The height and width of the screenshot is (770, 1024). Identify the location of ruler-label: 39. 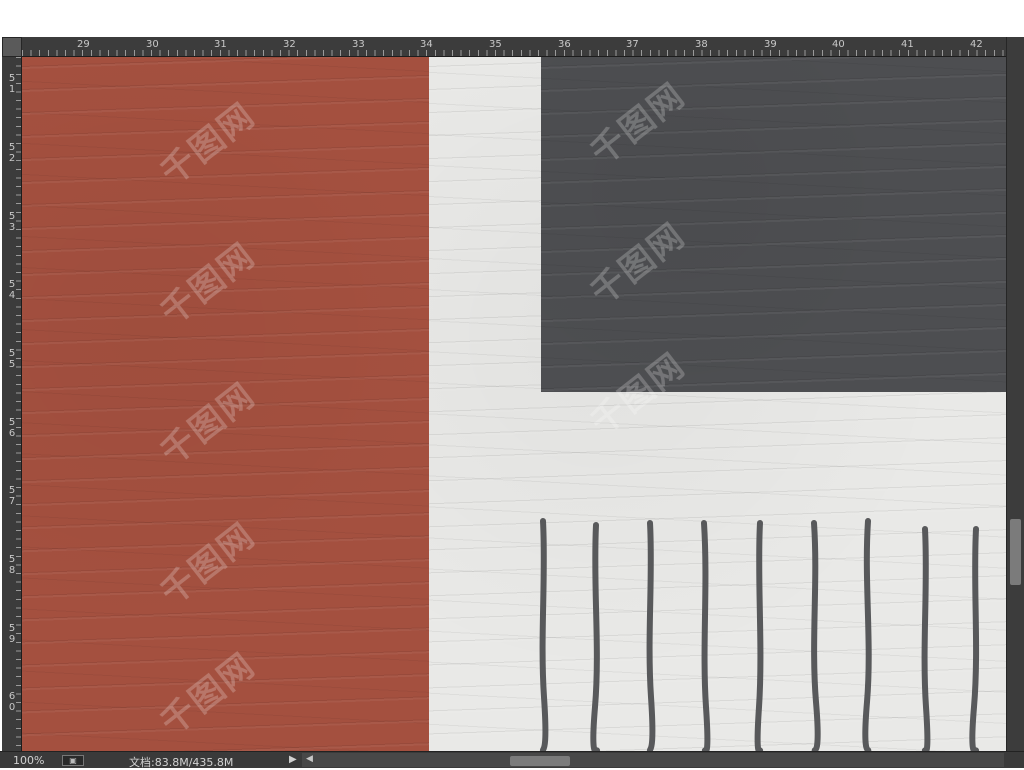
(770, 44).